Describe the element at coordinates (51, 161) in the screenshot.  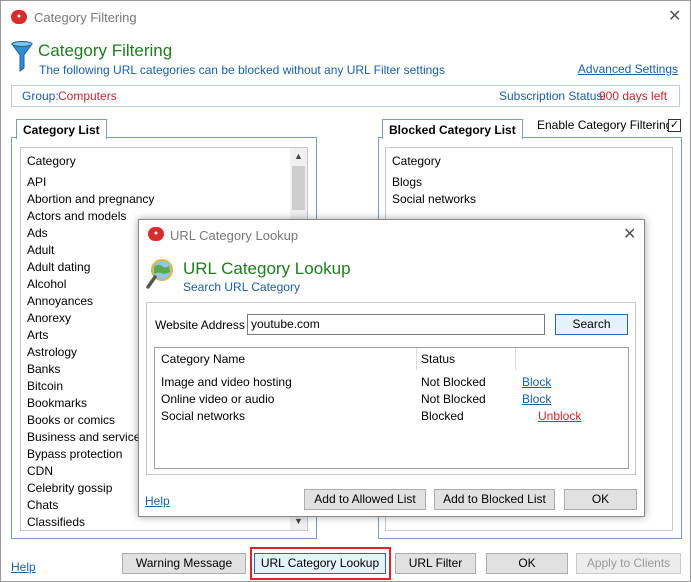
I see `category-column-header: Category` at that location.